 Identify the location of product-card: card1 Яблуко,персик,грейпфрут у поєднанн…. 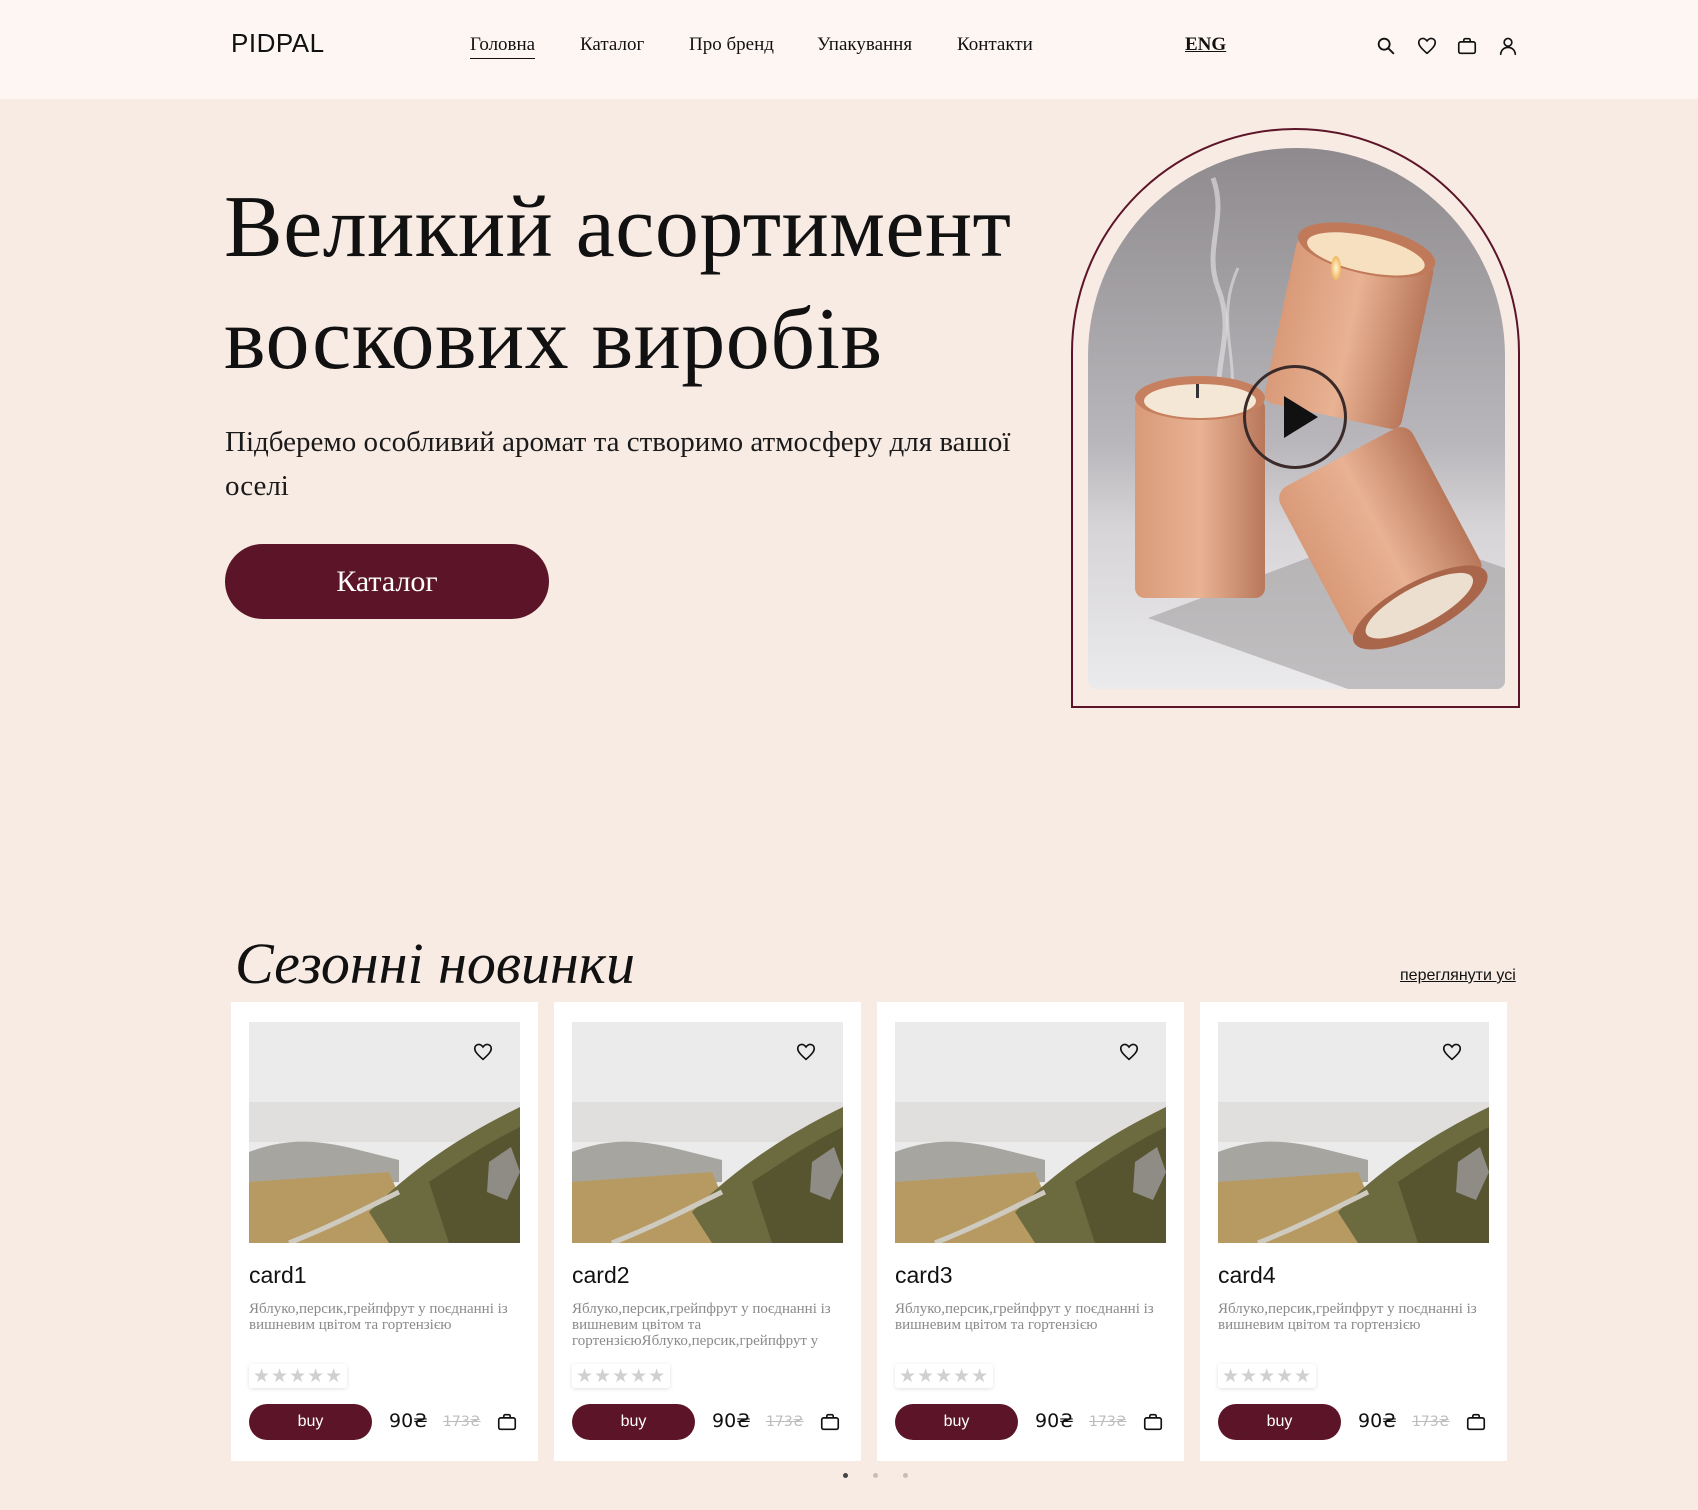
(384, 1231).